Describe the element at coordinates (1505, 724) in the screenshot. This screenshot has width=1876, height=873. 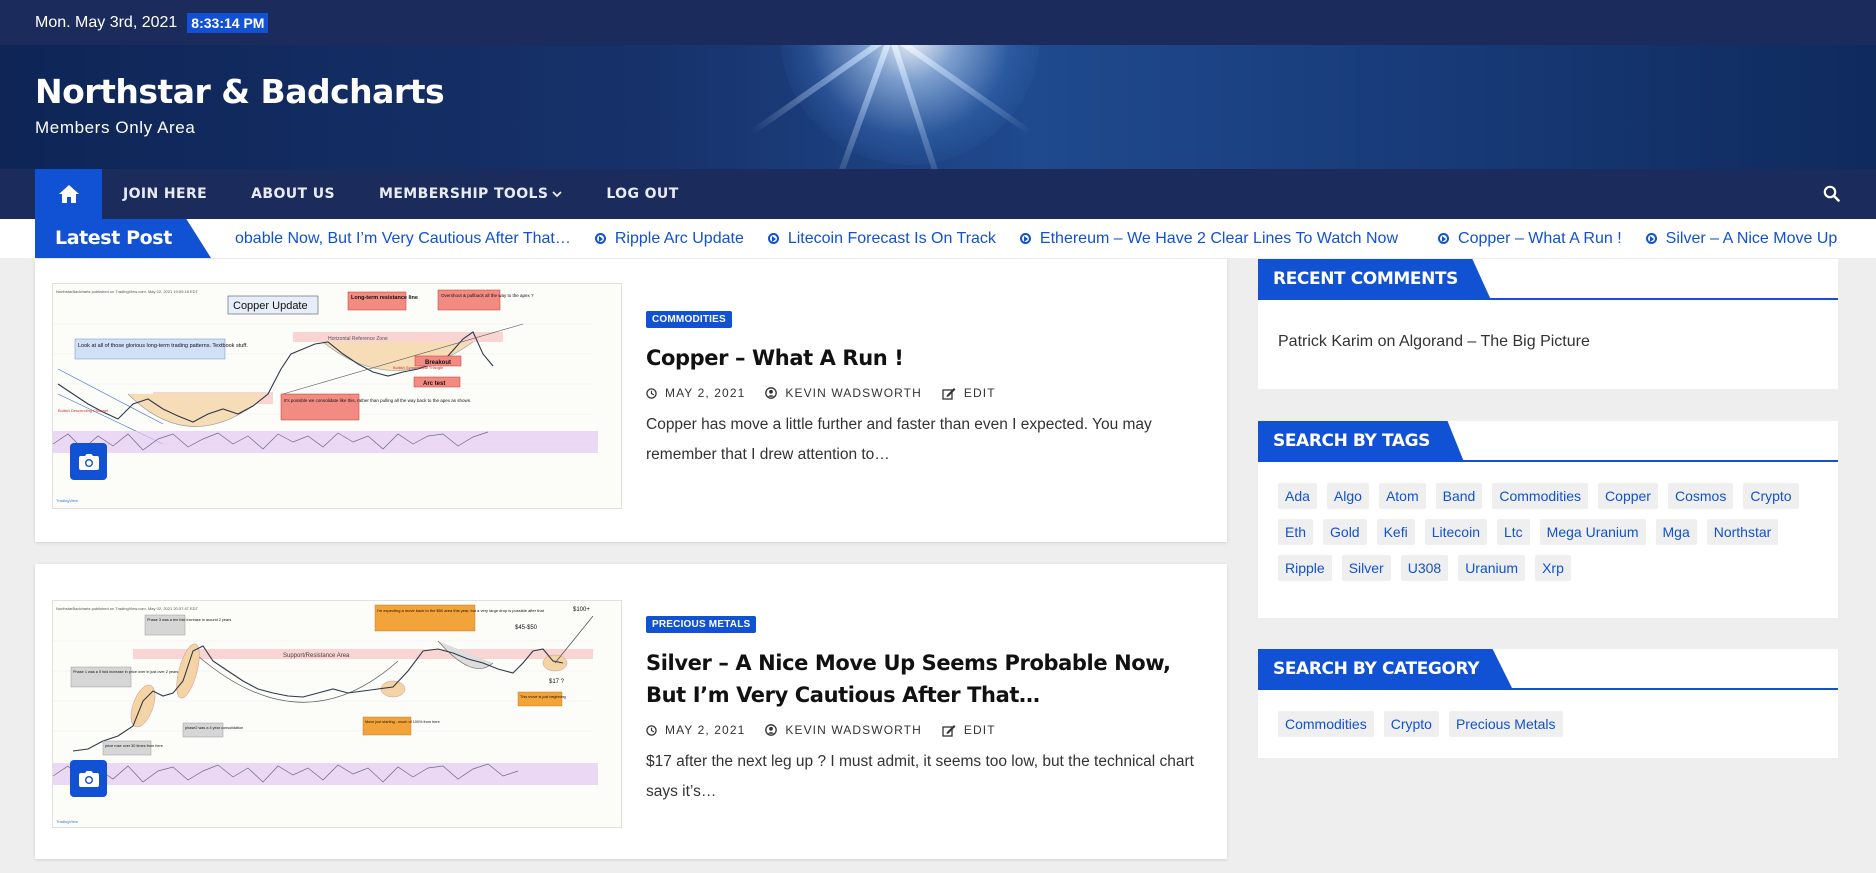
I see `category-link: Precious Metals` at that location.